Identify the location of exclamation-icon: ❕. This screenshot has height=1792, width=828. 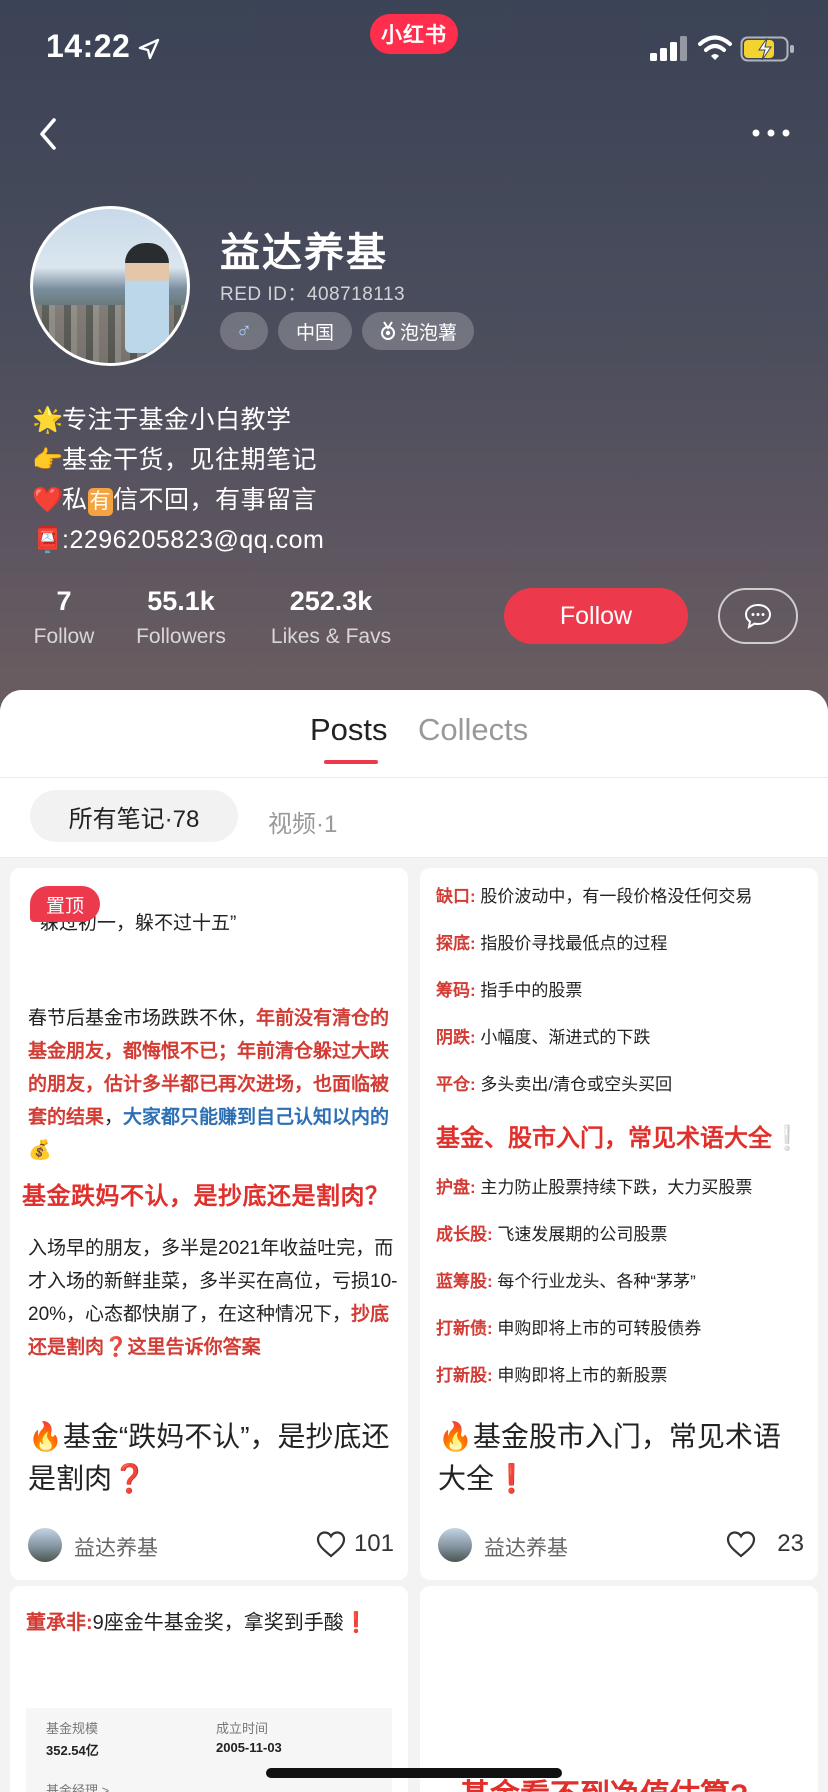
(787, 1138).